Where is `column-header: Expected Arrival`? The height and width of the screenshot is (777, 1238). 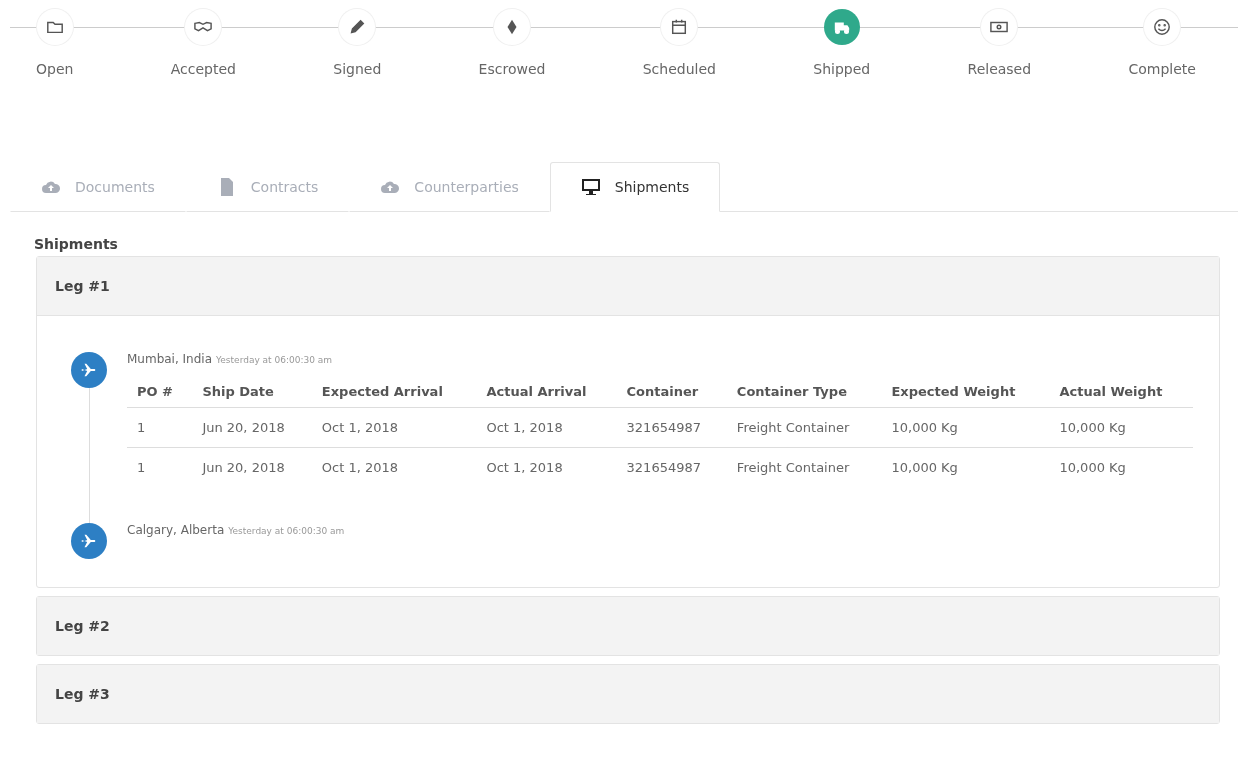 column-header: Expected Arrival is located at coordinates (394, 392).